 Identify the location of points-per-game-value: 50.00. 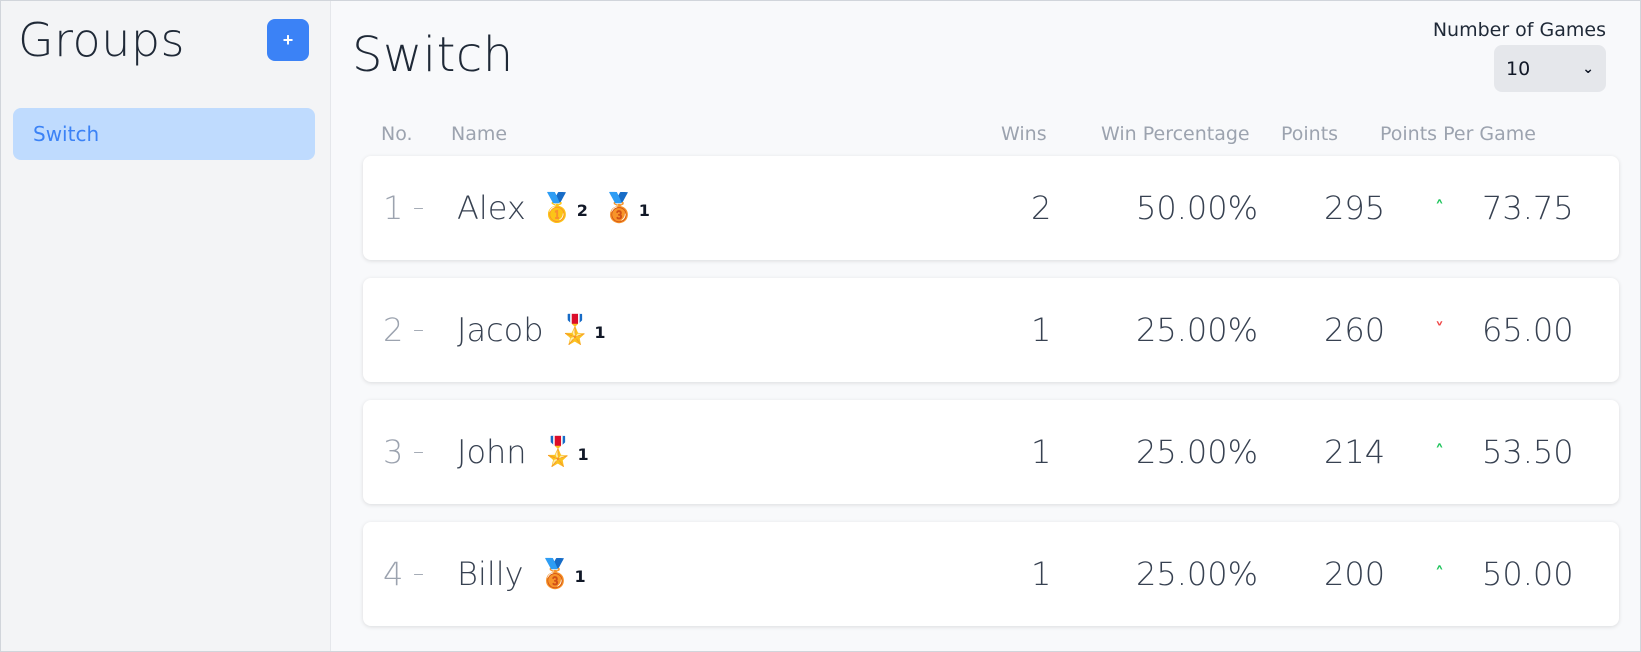
(1528, 574).